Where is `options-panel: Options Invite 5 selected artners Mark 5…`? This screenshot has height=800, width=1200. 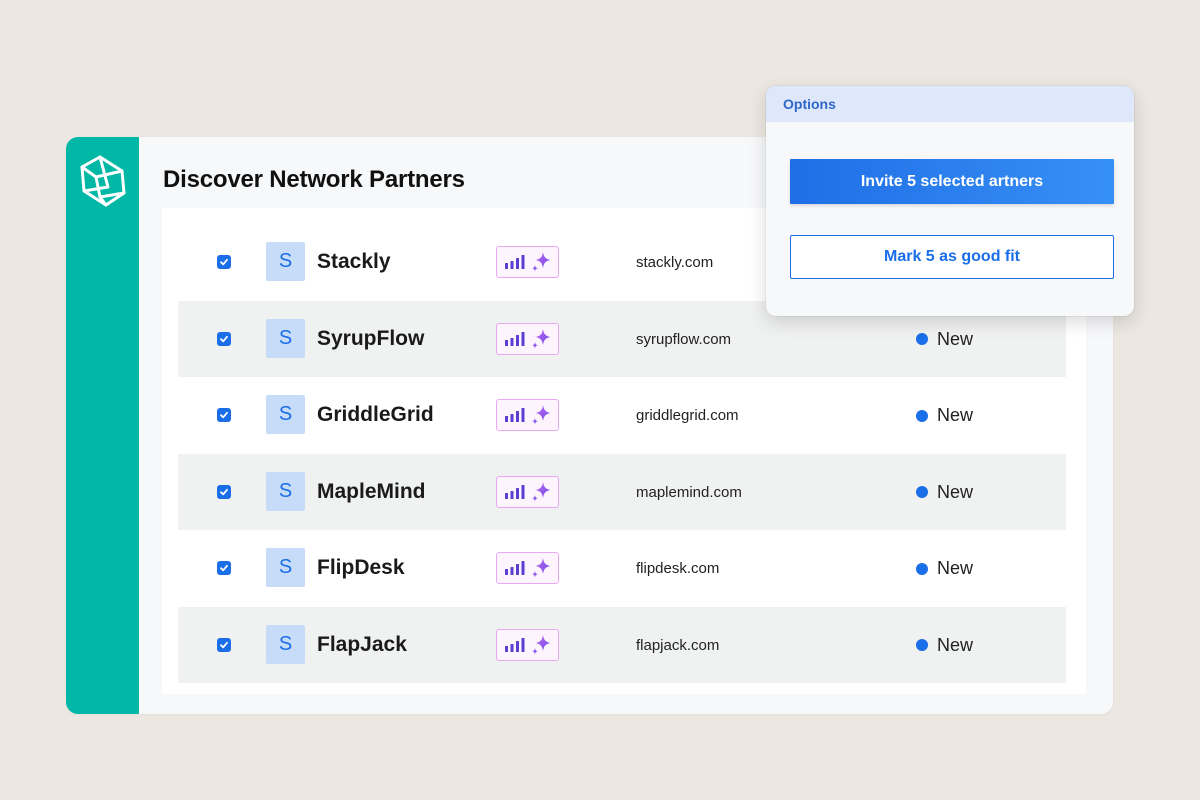
options-panel: Options Invite 5 selected artners Mark 5… is located at coordinates (950, 201).